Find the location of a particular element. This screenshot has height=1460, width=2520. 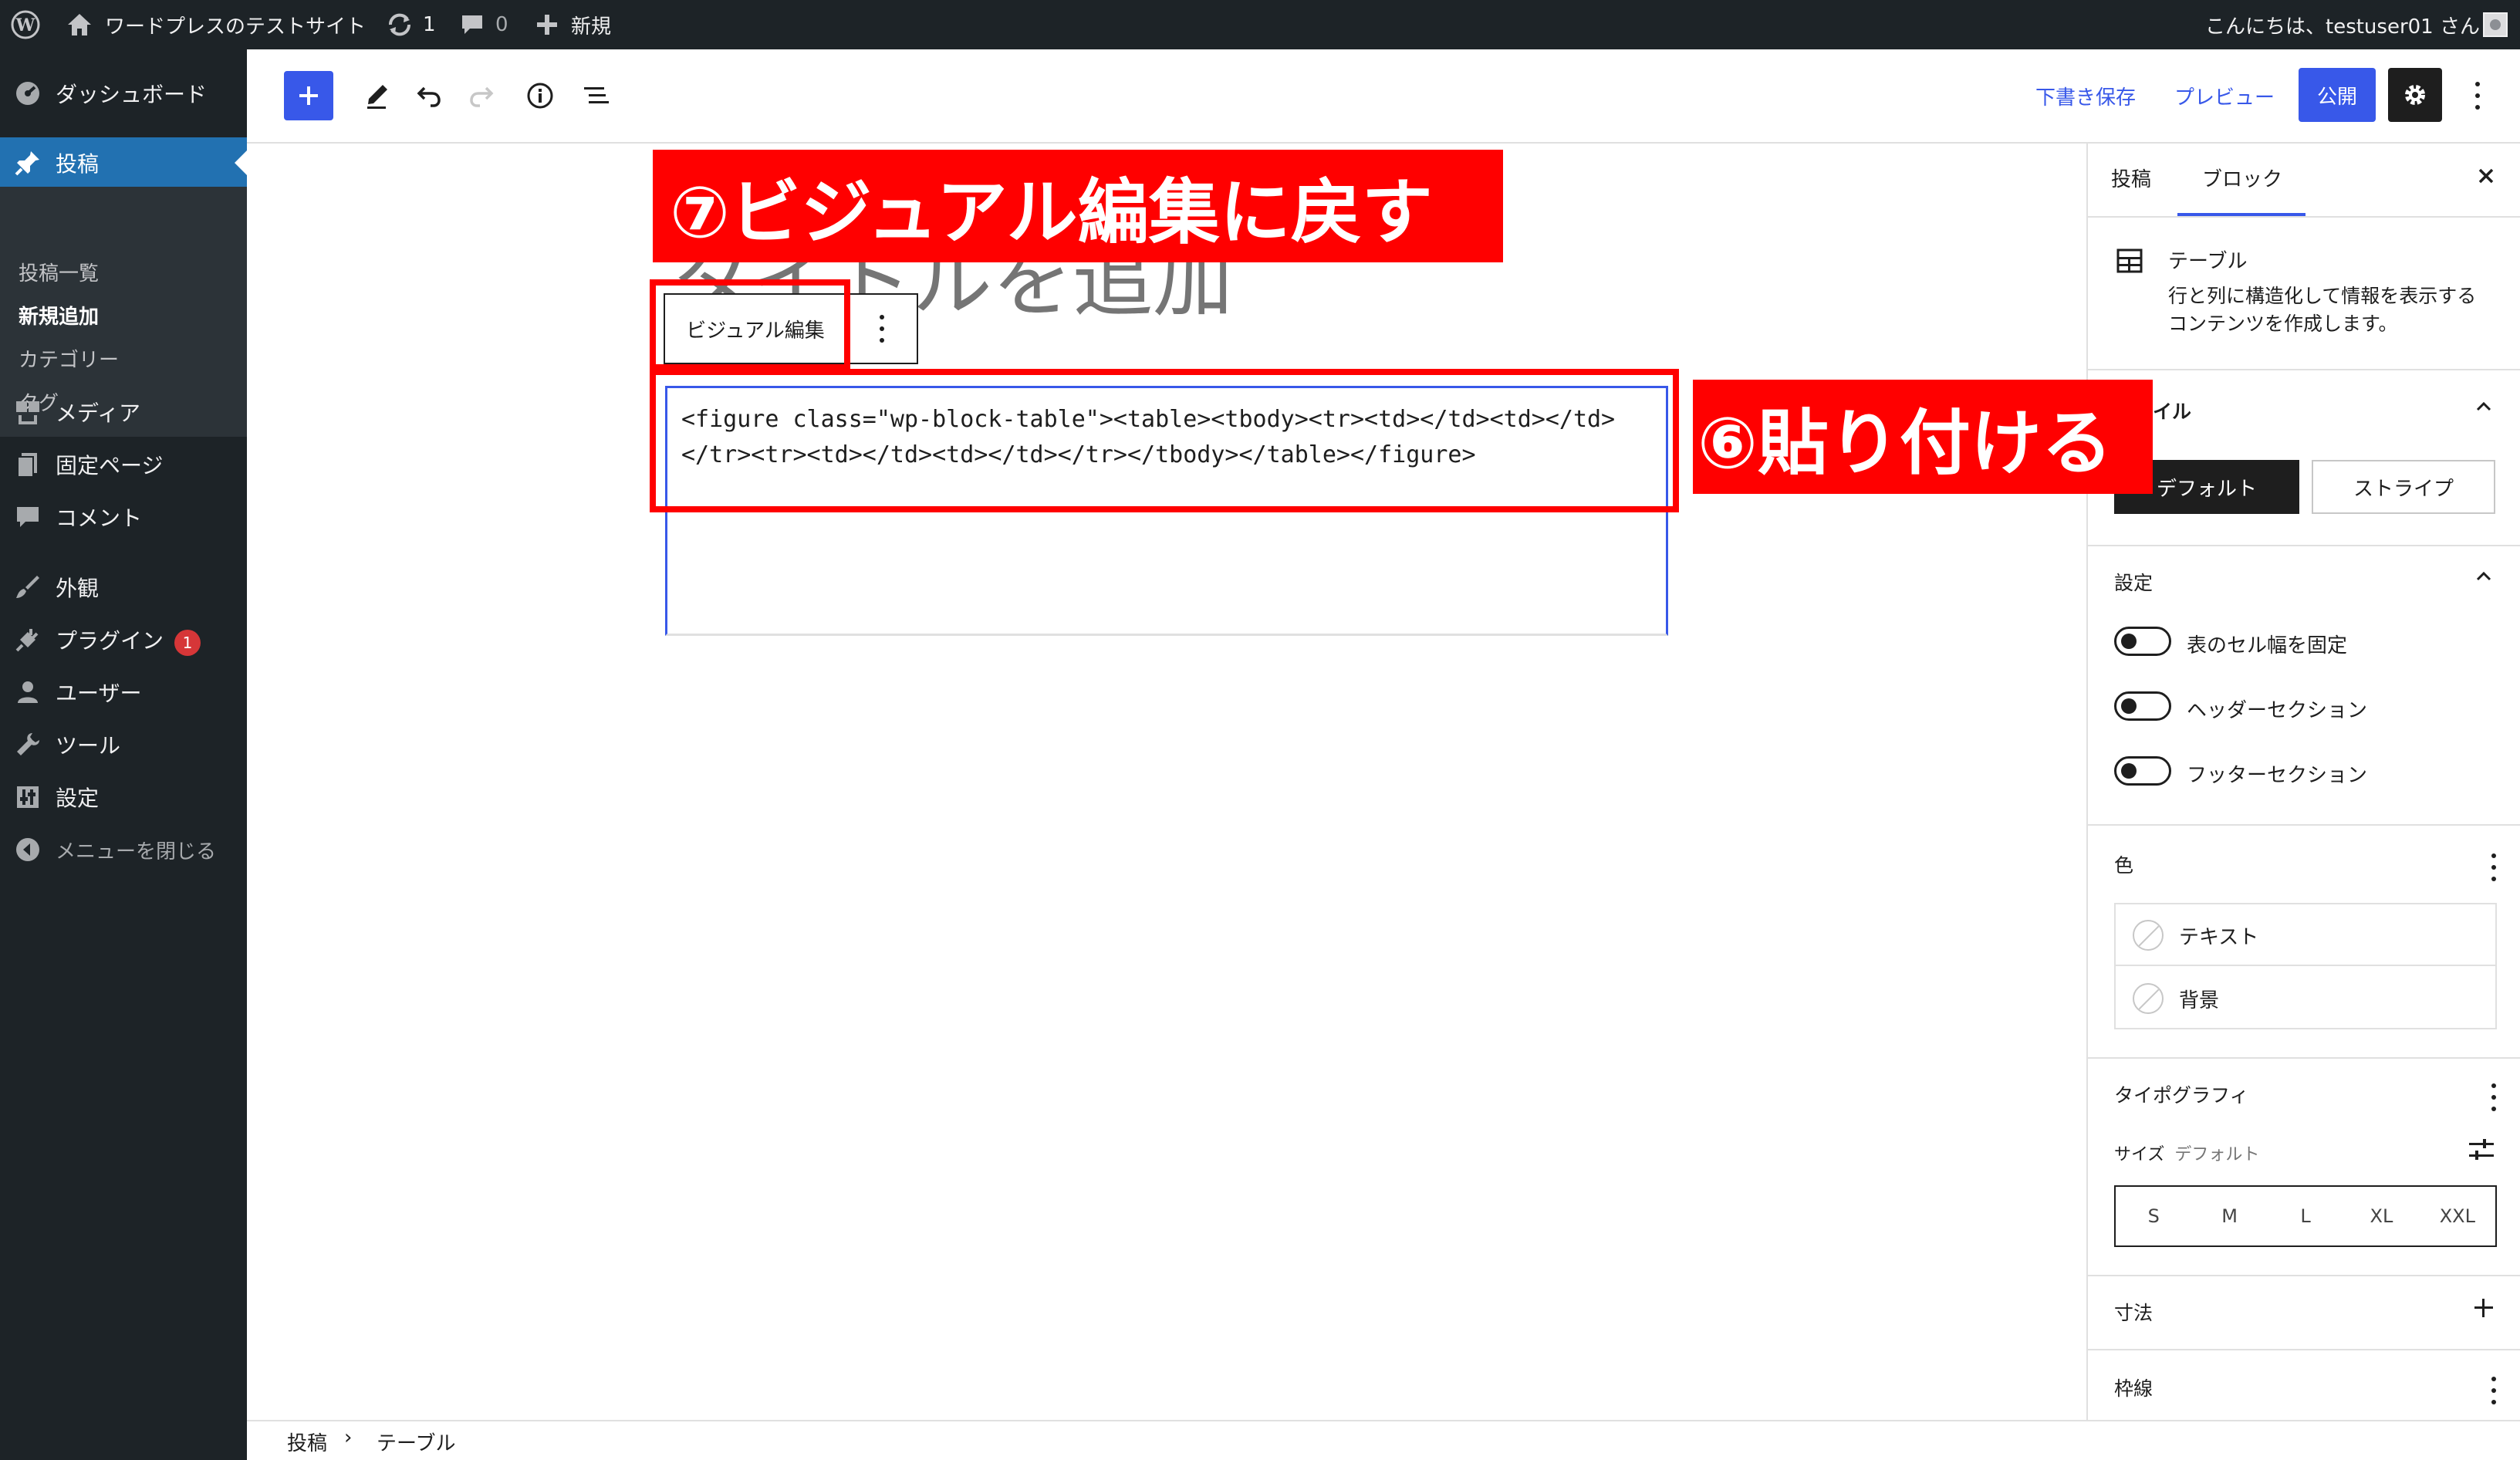

color-text-label: テキスト is located at coordinates (2219, 937).